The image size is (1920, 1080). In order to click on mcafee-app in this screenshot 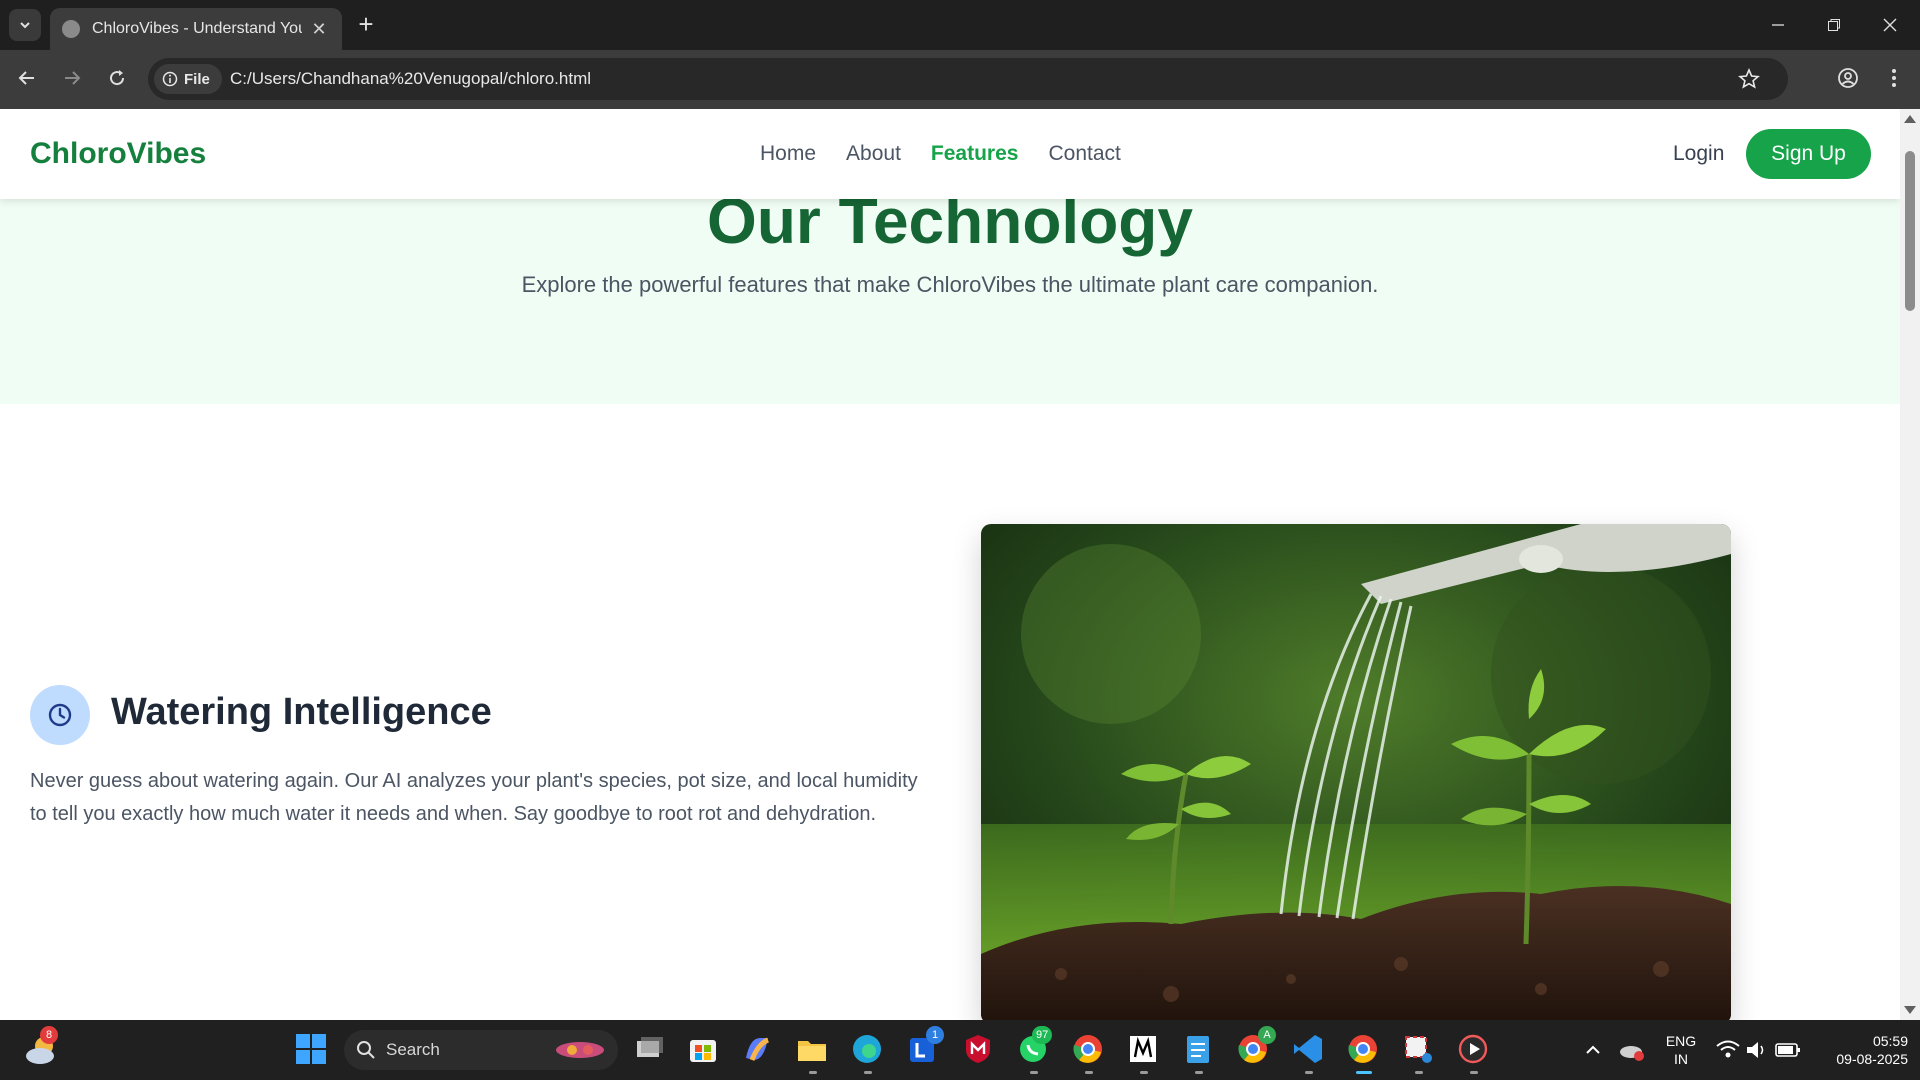, I will do `click(979, 1050)`.